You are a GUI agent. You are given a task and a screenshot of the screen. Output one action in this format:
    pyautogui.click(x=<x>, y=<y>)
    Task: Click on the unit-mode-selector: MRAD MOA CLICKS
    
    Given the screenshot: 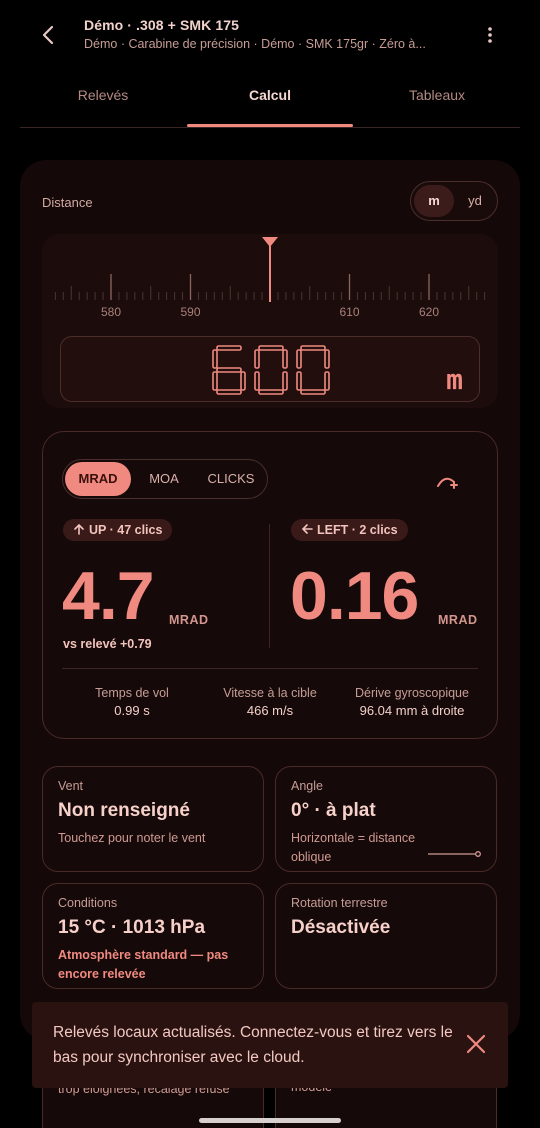 What is the action you would take?
    pyautogui.click(x=165, y=479)
    